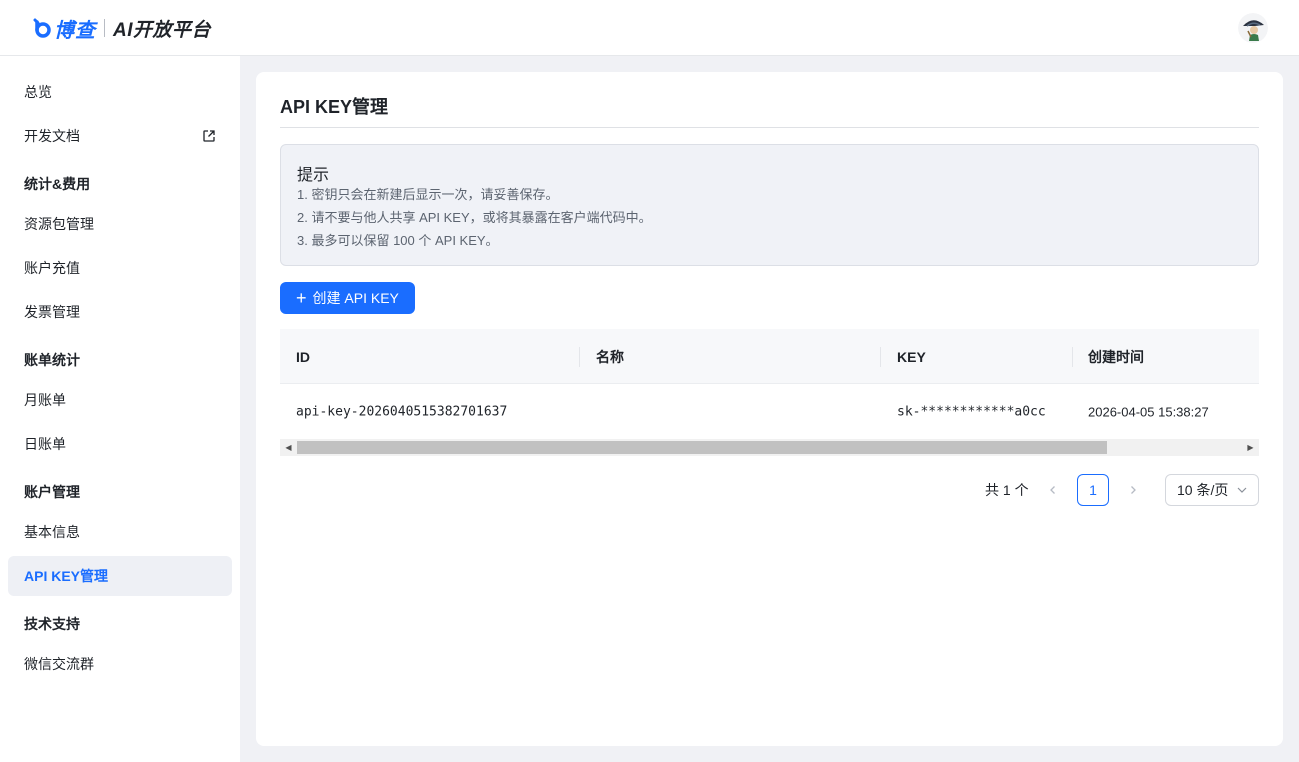  What do you see at coordinates (1242, 490) in the screenshot?
I see `chevron-down-icon` at bounding box center [1242, 490].